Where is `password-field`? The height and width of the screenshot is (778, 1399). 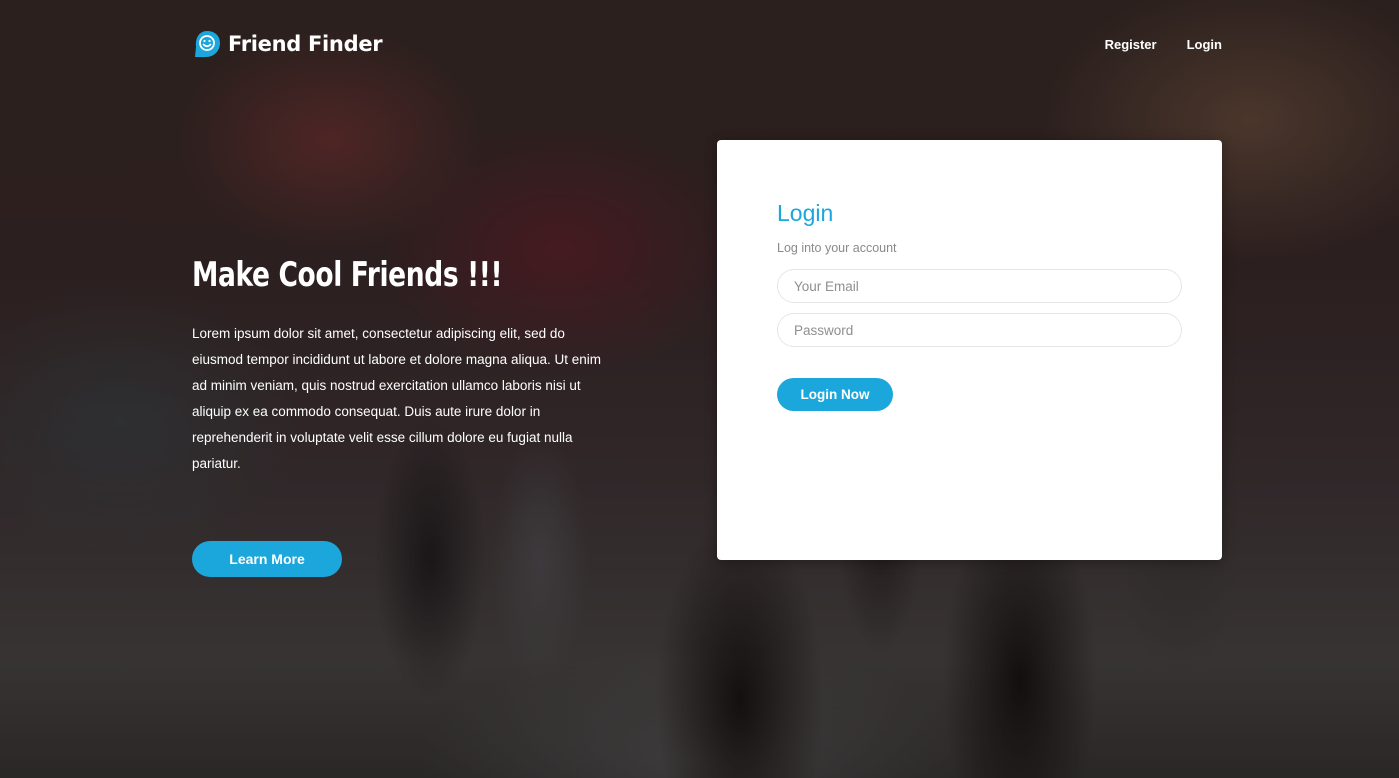 password-field is located at coordinates (979, 330).